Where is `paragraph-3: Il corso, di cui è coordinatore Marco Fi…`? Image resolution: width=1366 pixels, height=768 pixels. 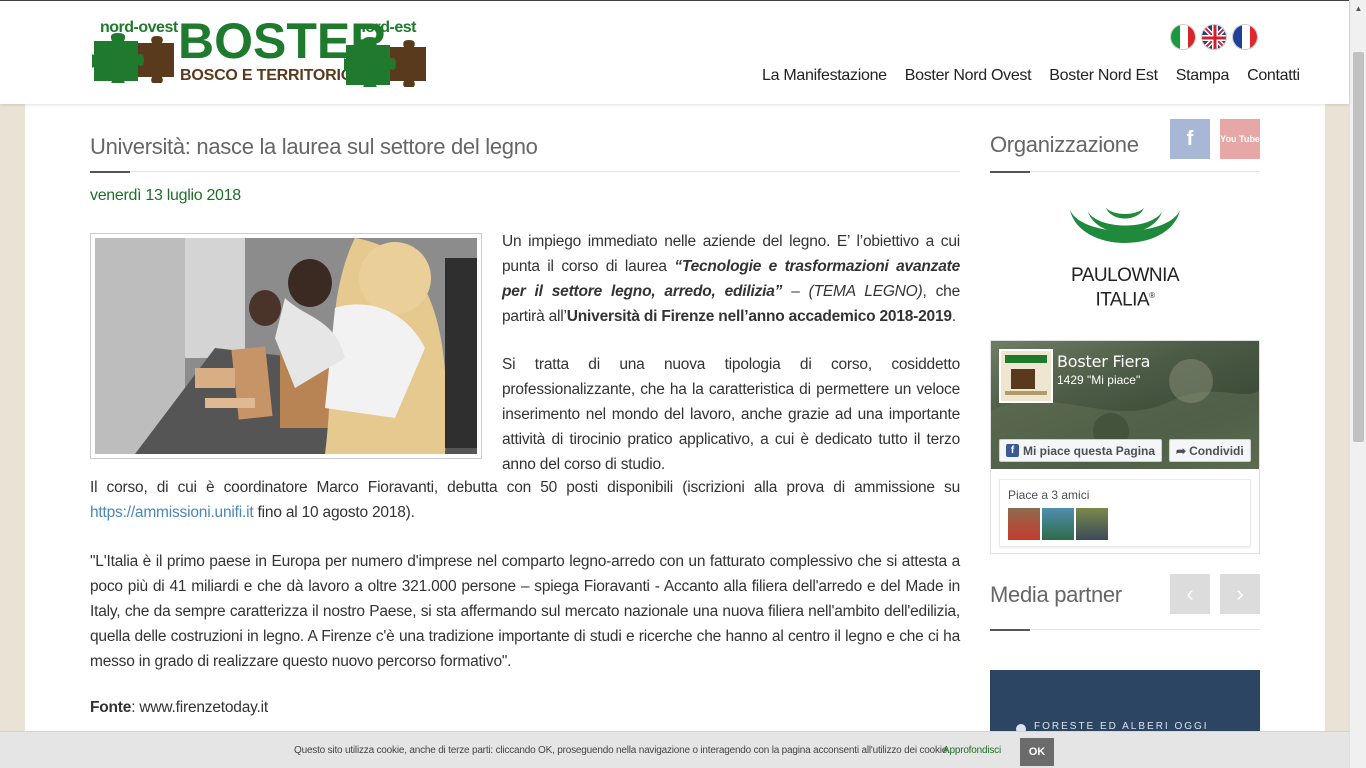
paragraph-3: Il corso, di cui è coordinatore Marco Fi… is located at coordinates (525, 500).